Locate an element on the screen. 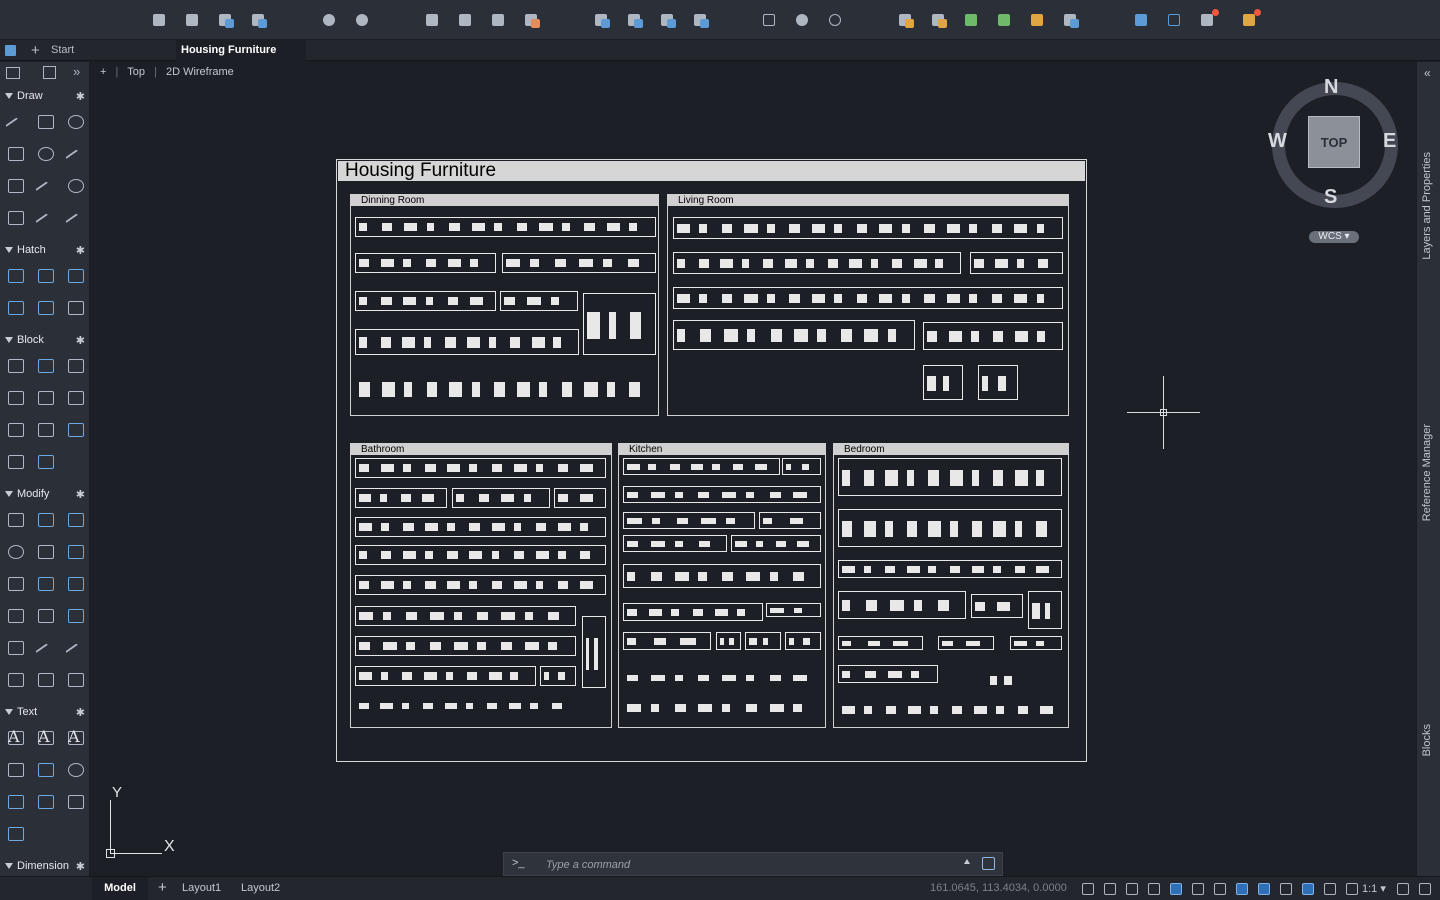  zoom-window-icon is located at coordinates (770, 20).